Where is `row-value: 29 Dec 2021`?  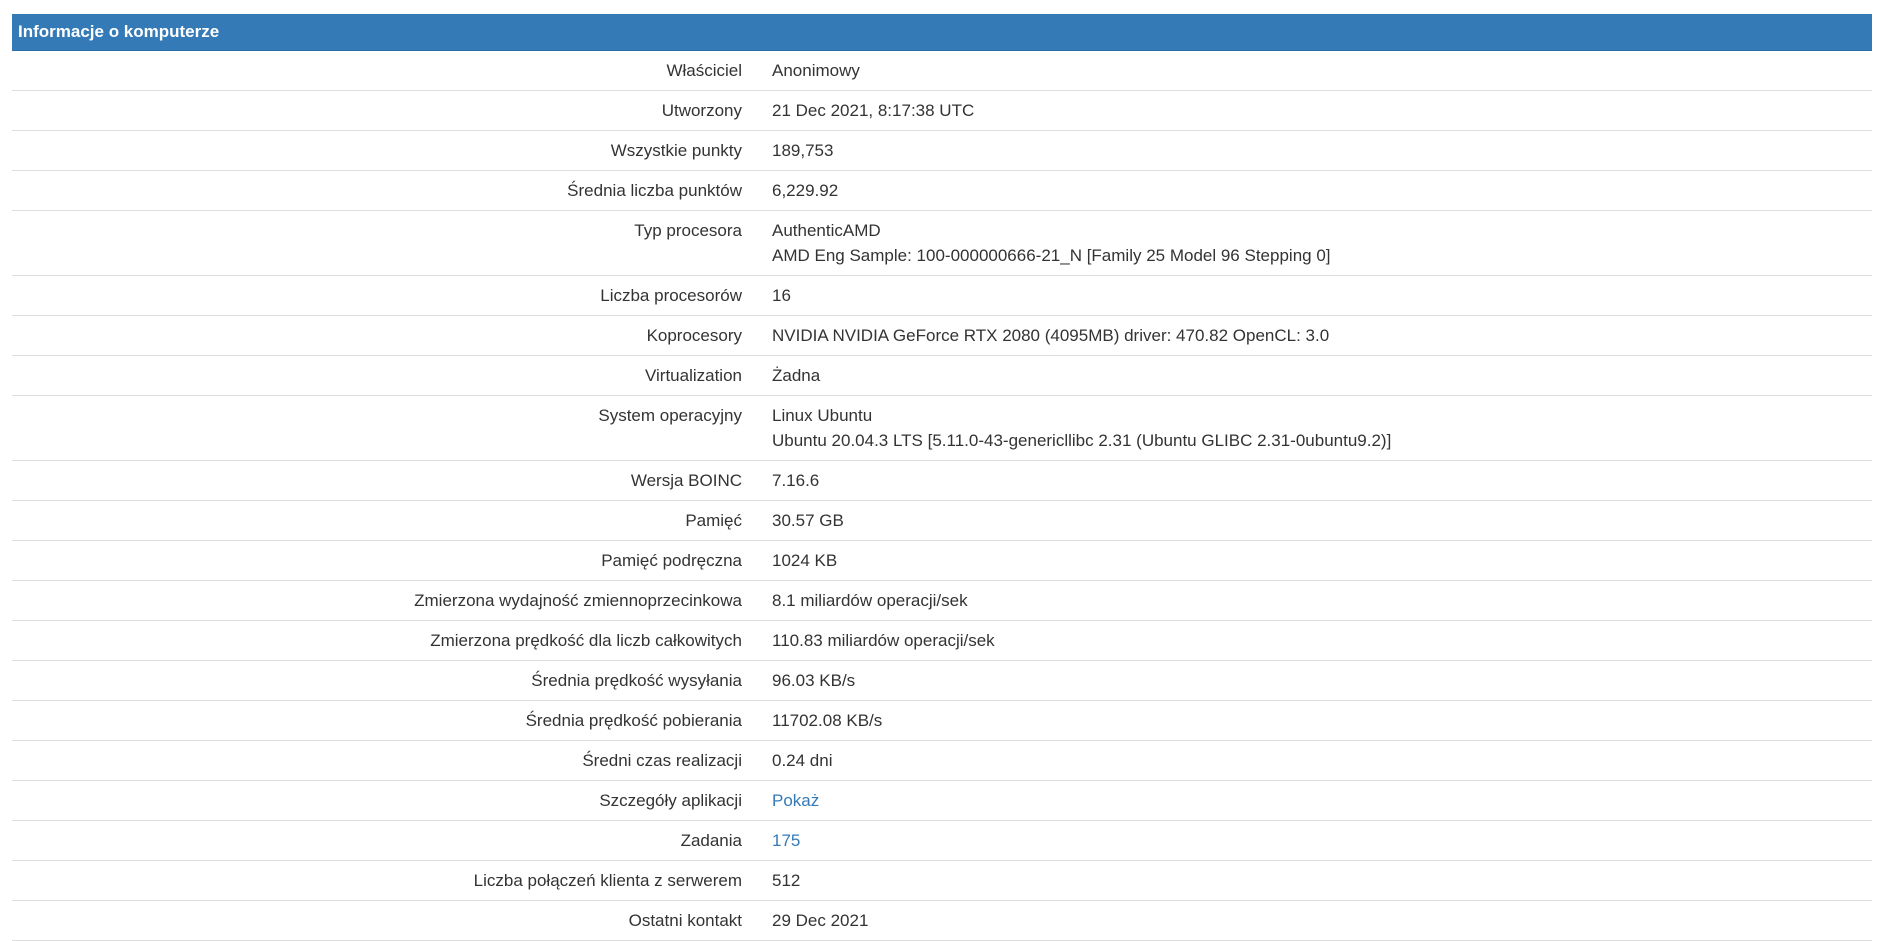 row-value: 29 Dec 2021 is located at coordinates (820, 920).